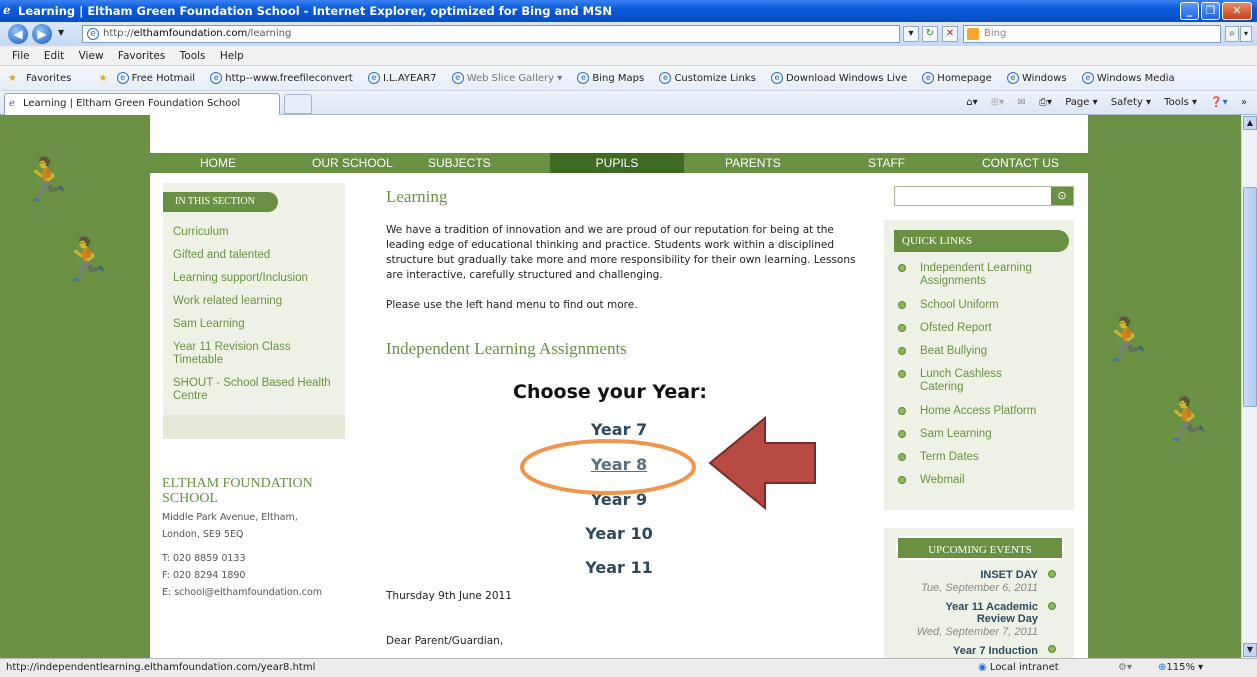  Describe the element at coordinates (218, 163) in the screenshot. I see `nav-home: HOME` at that location.